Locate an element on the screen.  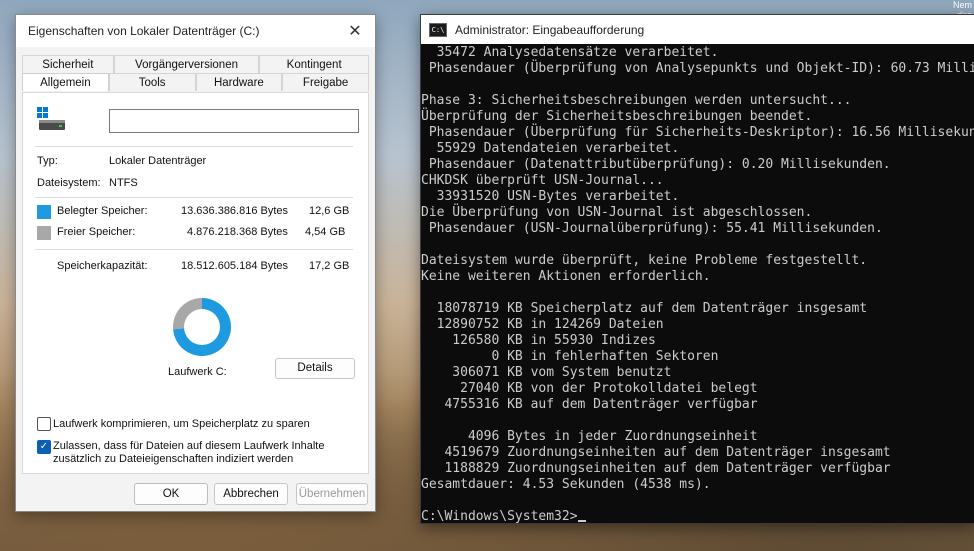
tab-row-top: Sicherheit Vorgängerversionen Kontingent is located at coordinates (195, 64).